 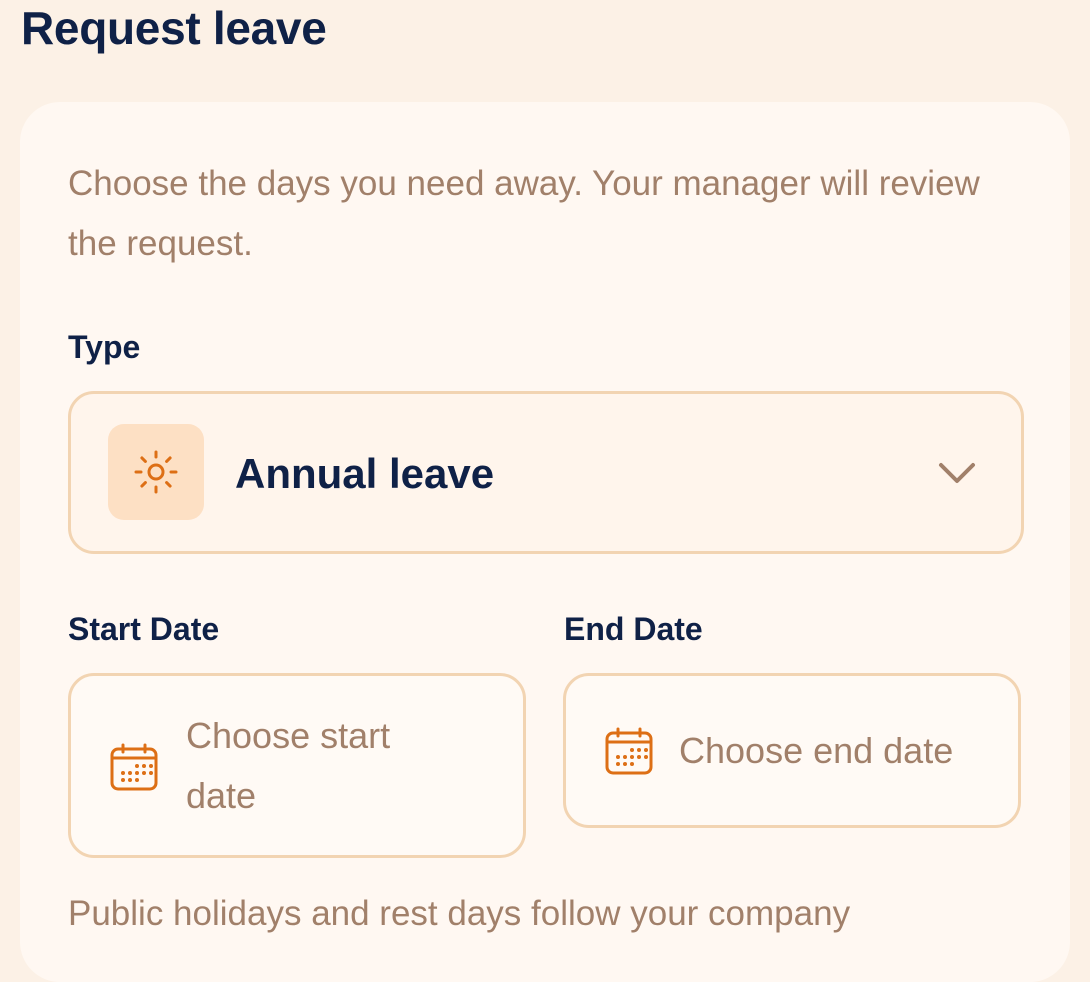 I want to click on end-date-placeholder: Choose end date, so click(x=816, y=750).